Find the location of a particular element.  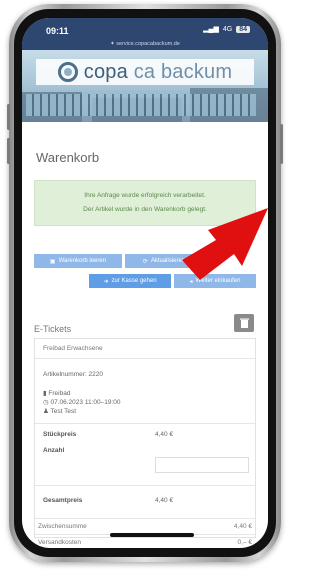

unit-price-label: Stückpreis is located at coordinates (60, 434).